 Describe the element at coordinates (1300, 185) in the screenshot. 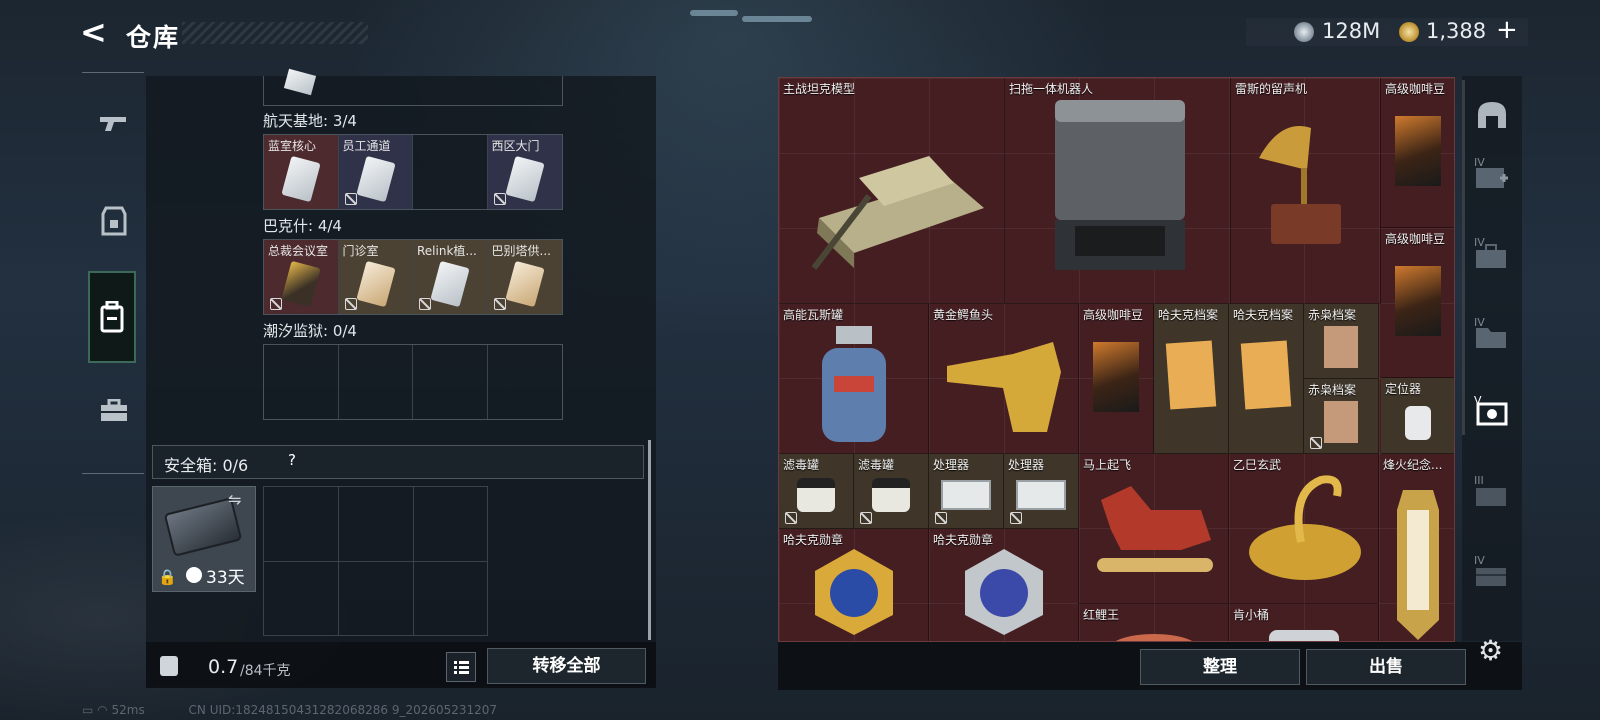

I see `gramophone-icon` at that location.